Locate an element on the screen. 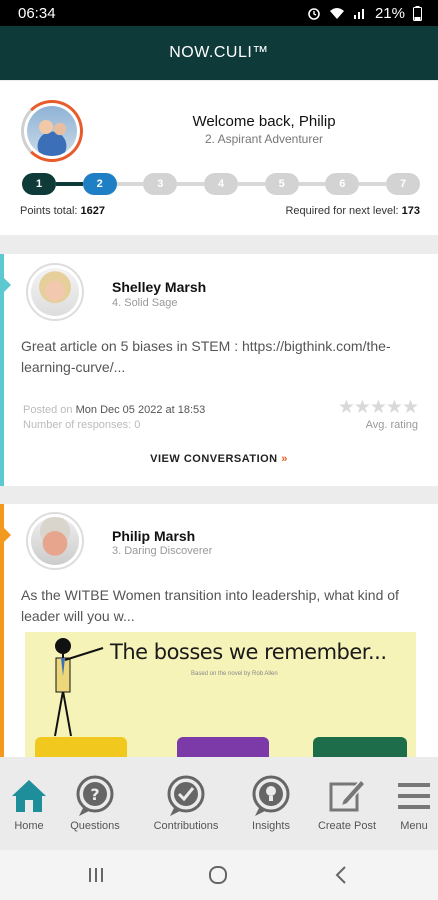 The image size is (438, 900). battery-icon is located at coordinates (417, 13).